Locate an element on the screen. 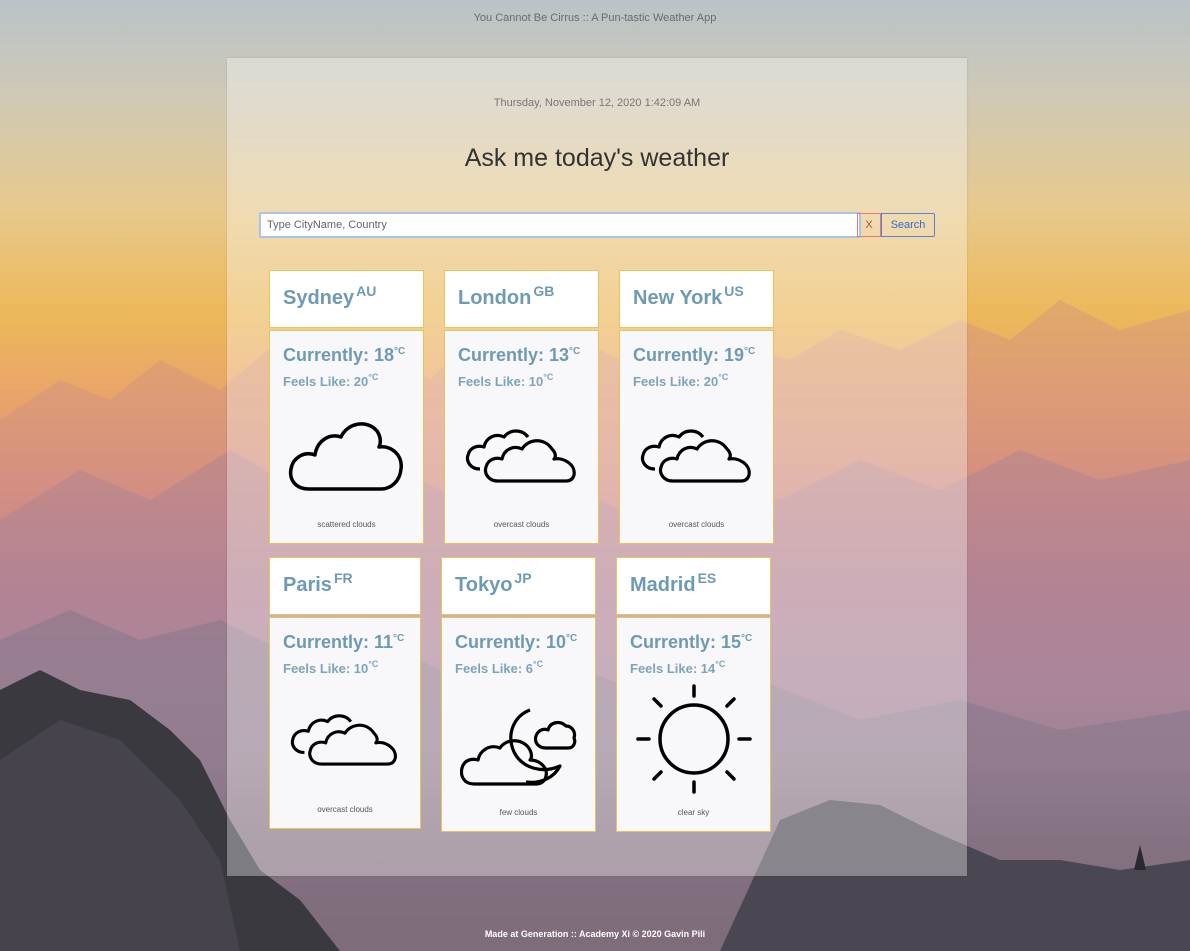 The image size is (1190, 951). weather-description: scattered clouds is located at coordinates (346, 524).